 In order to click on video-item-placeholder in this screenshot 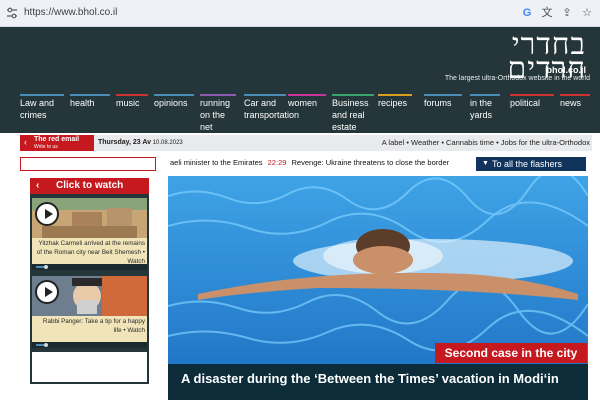, I will do `click(89, 367)`.